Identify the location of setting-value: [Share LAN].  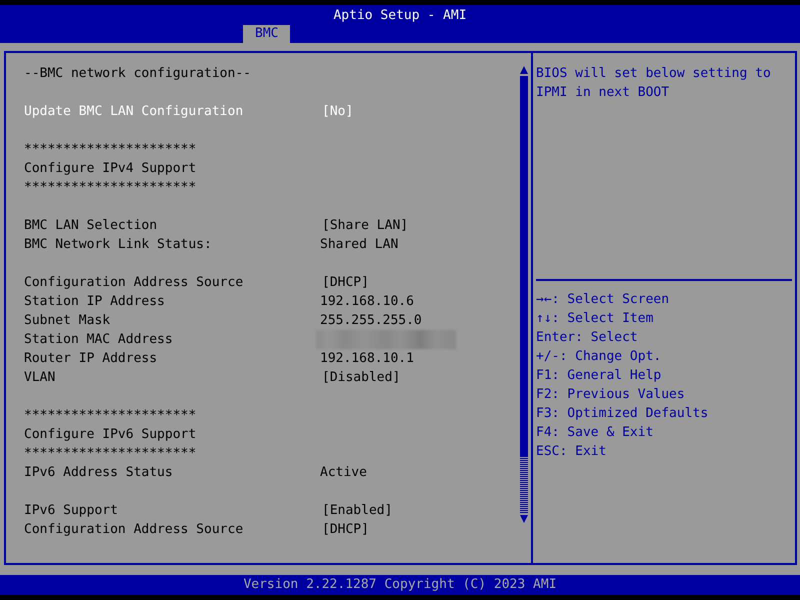
(365, 225).